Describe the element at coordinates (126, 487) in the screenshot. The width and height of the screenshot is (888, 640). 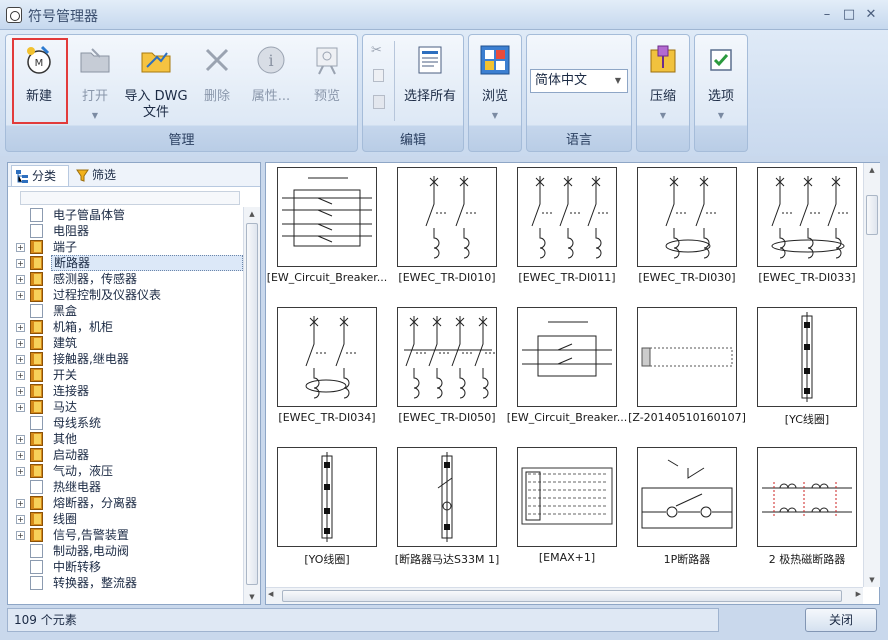
I see `tree-item: 热继电器` at that location.